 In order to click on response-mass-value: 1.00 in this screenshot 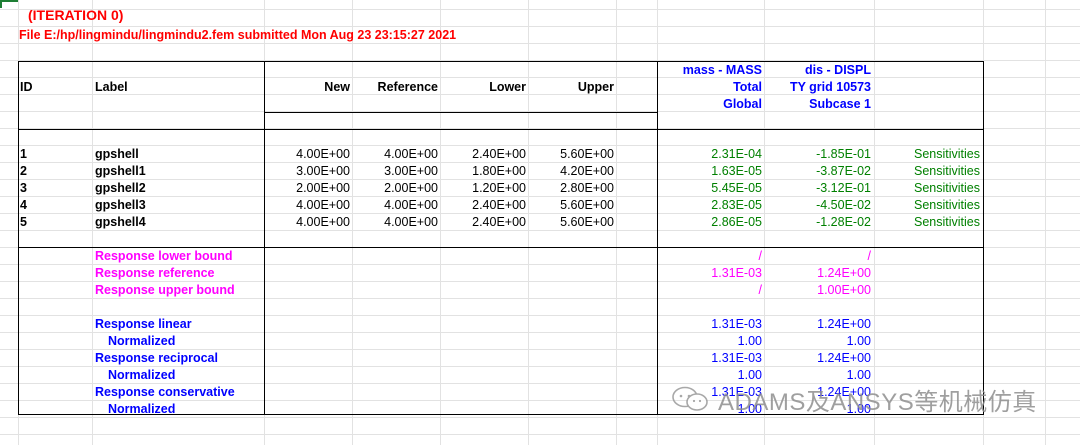, I will do `click(710, 341)`.